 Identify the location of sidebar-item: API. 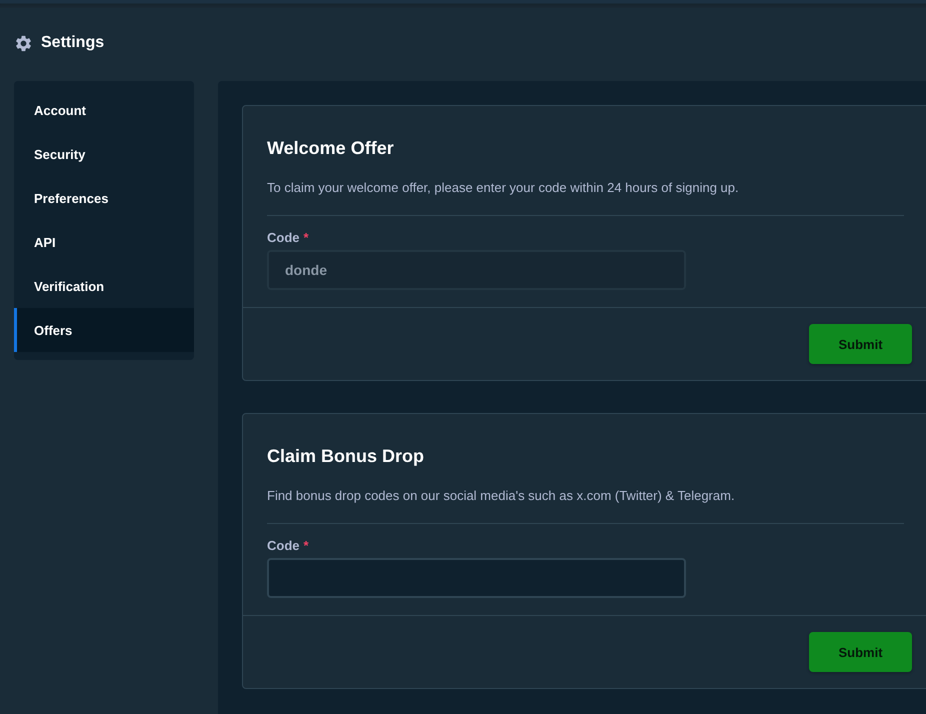
(104, 242).